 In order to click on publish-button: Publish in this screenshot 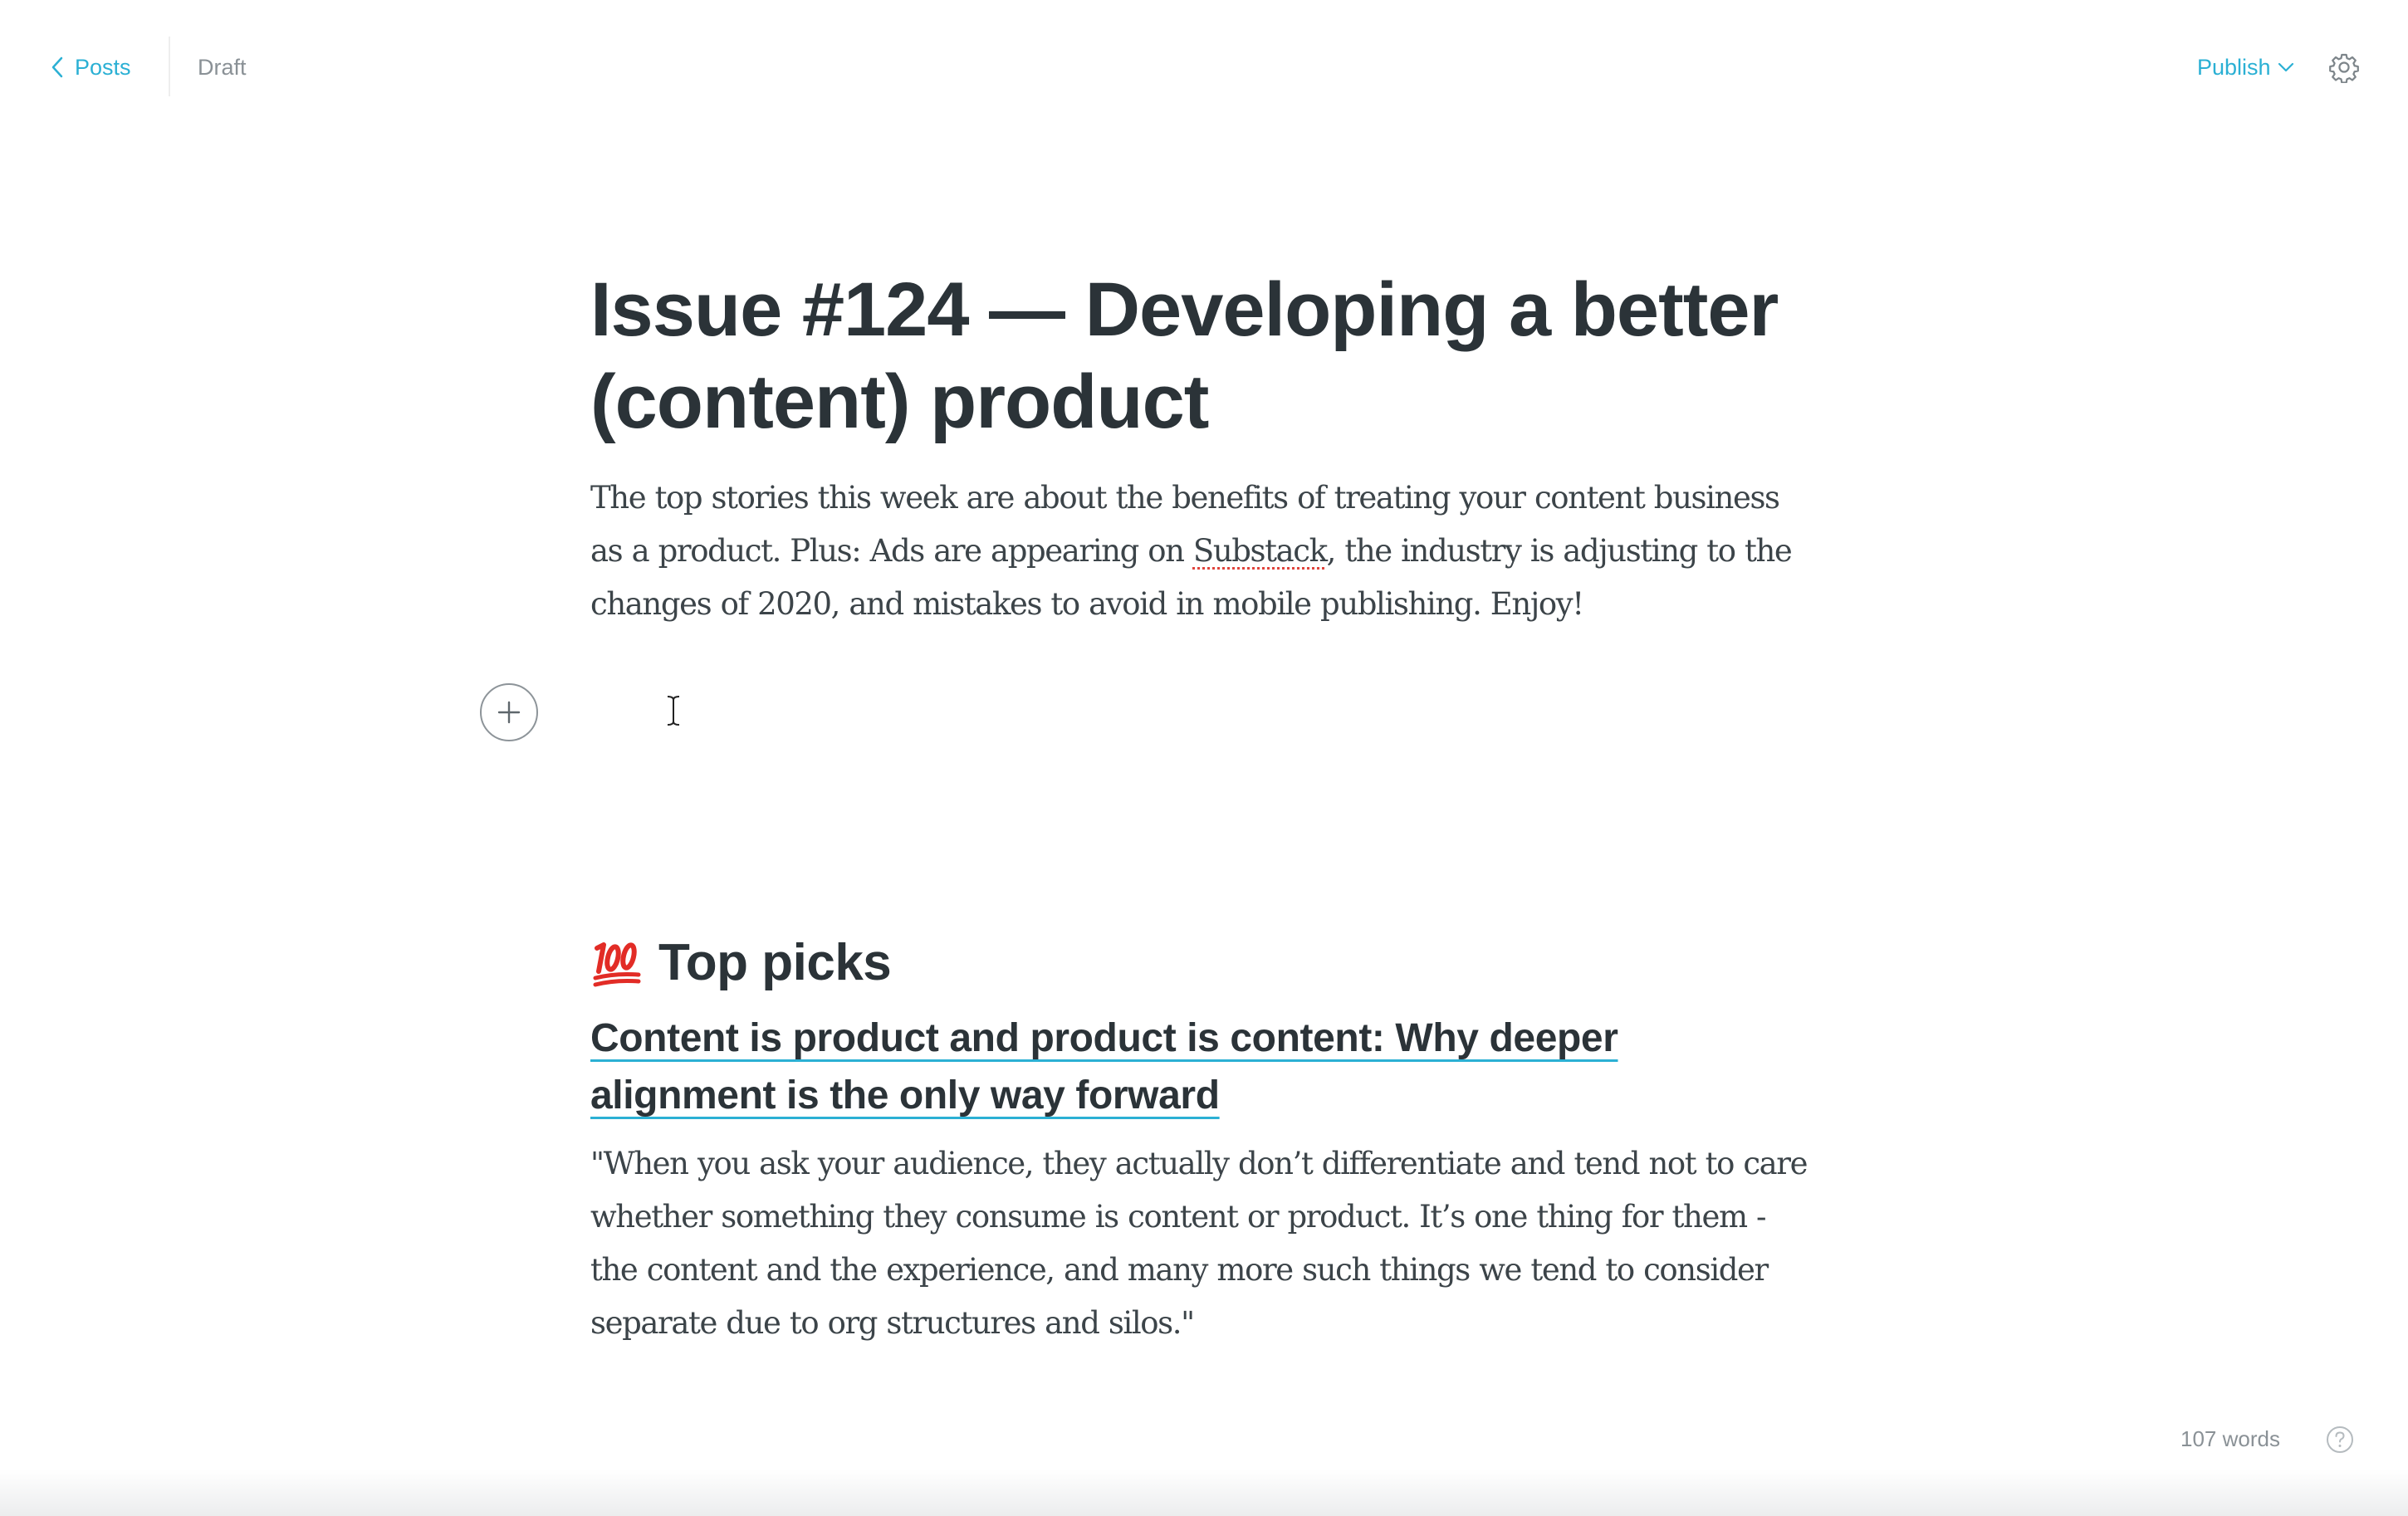, I will do `click(2245, 67)`.